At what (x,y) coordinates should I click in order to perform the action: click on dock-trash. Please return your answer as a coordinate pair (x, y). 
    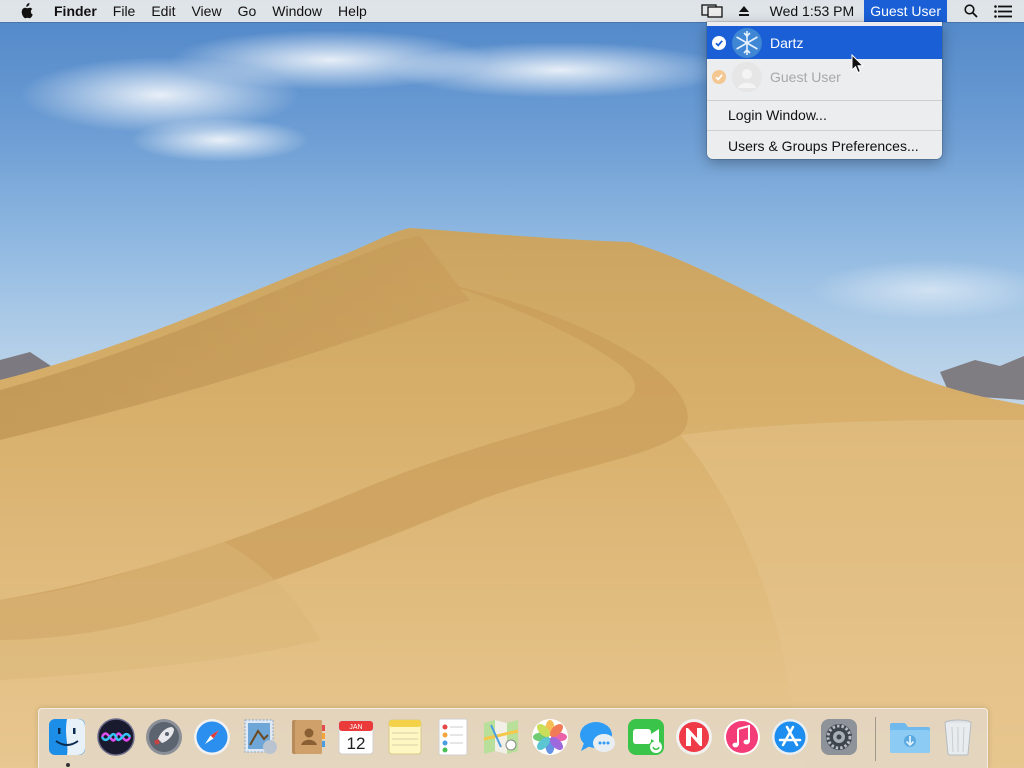
    Looking at the image, I should click on (958, 737).